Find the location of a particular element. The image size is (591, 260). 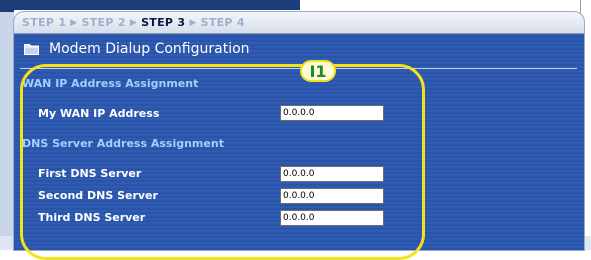

title-divider is located at coordinates (298, 68).